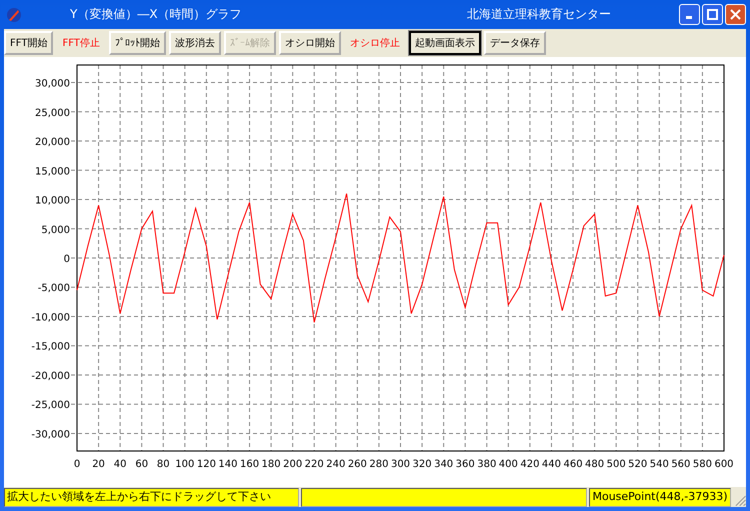 The width and height of the screenshot is (750, 511). What do you see at coordinates (52, 172) in the screenshot?
I see `y-tick-label: 15,000` at bounding box center [52, 172].